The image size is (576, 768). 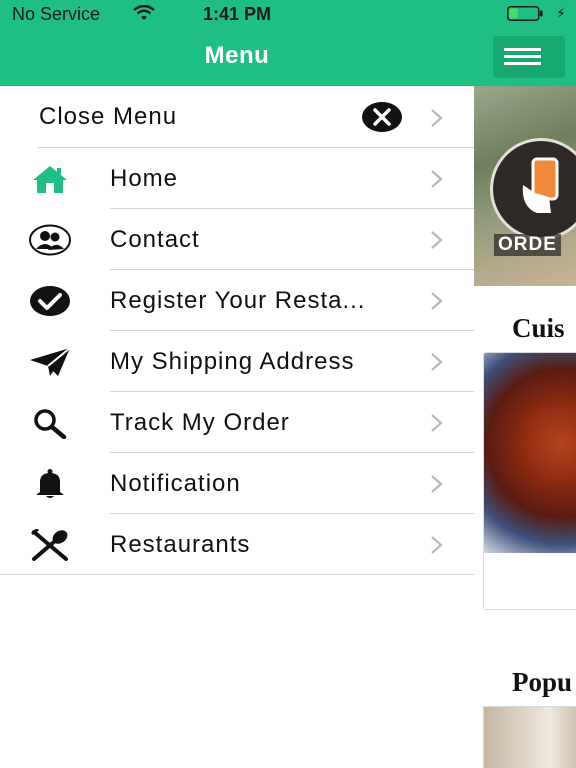 I want to click on popular-card, so click(x=529, y=737).